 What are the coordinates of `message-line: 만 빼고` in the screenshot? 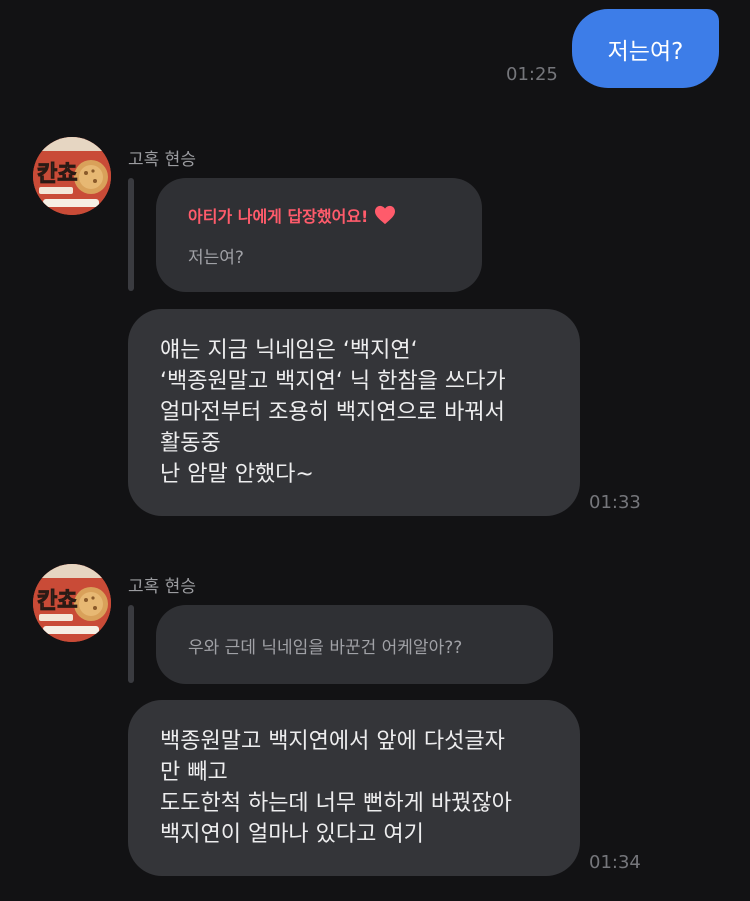 It's located at (194, 772).